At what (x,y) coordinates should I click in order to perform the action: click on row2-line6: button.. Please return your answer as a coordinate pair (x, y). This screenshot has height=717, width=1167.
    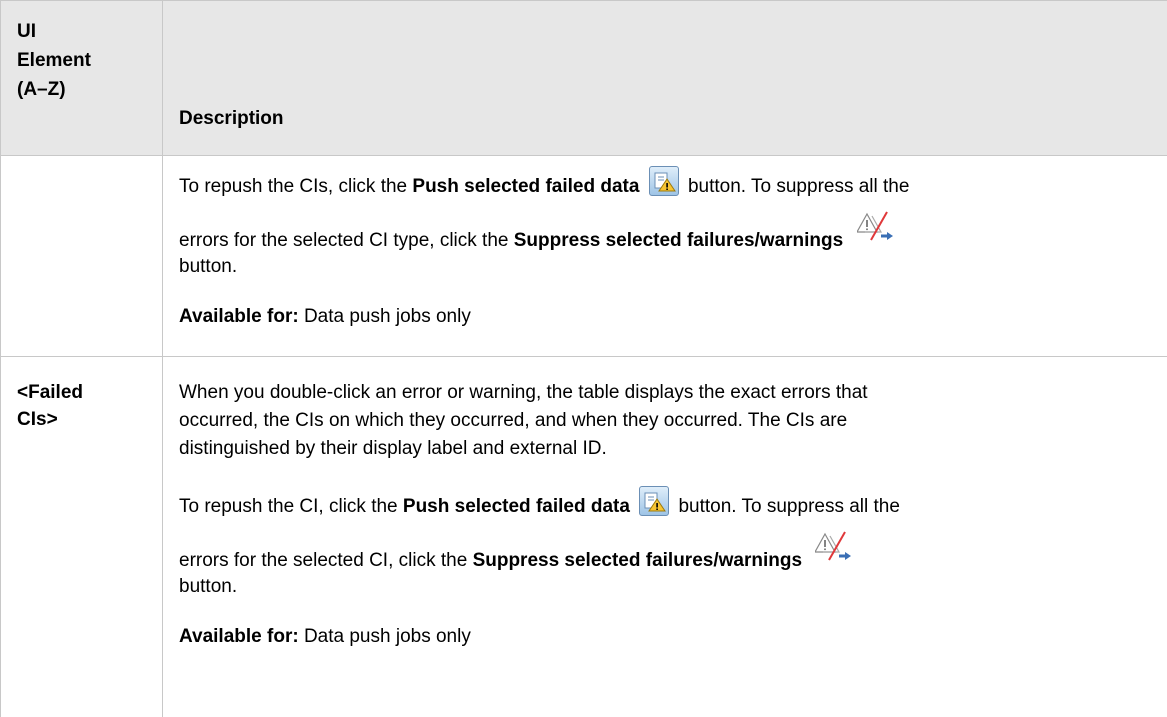
    Looking at the image, I should click on (208, 586).